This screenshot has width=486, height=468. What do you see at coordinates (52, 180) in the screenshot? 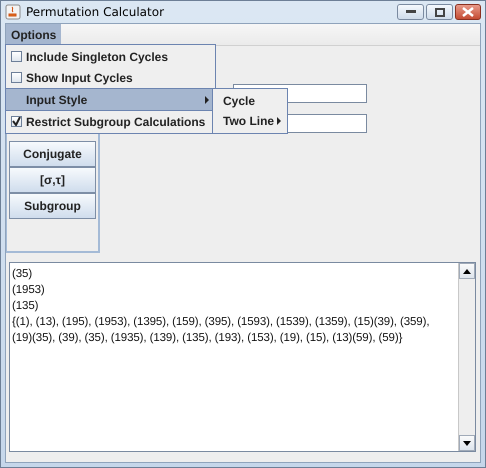
I see `action-button: [σ,τ]` at bounding box center [52, 180].